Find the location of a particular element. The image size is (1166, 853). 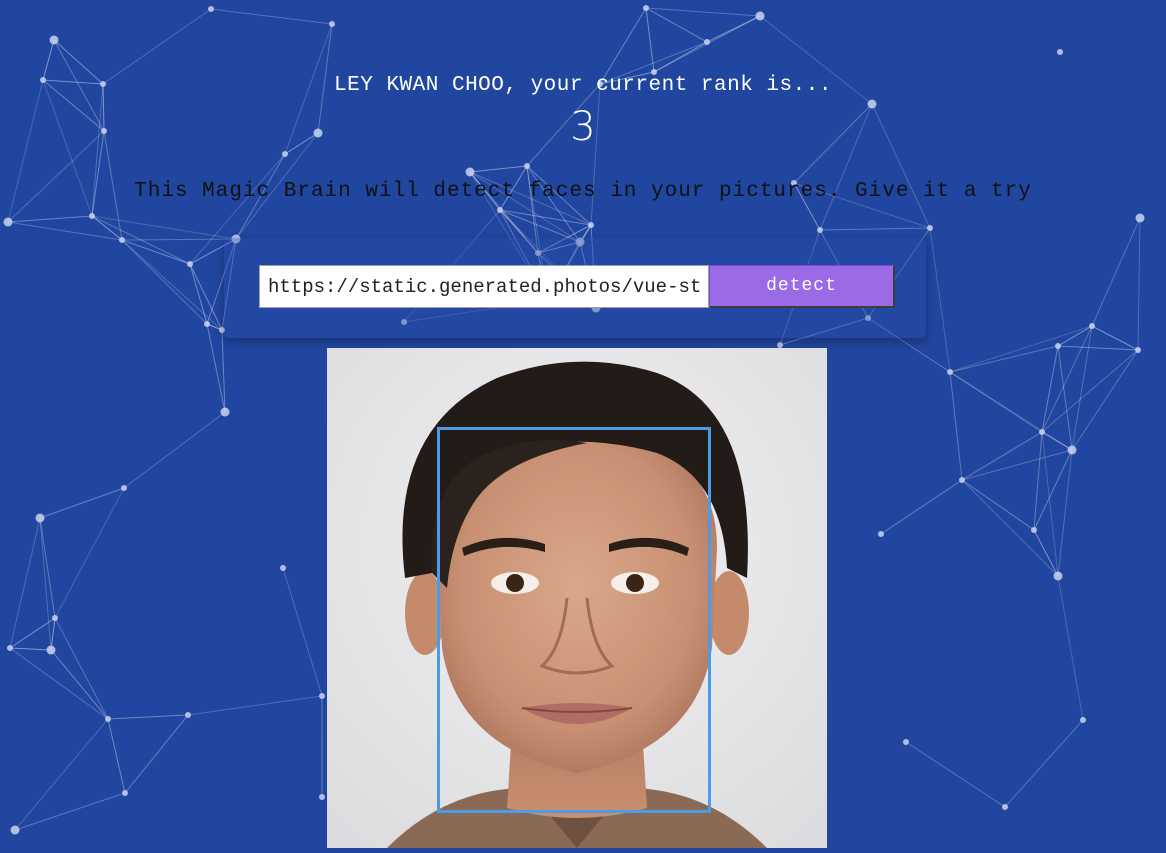

rank-number: 3 is located at coordinates (583, 127).